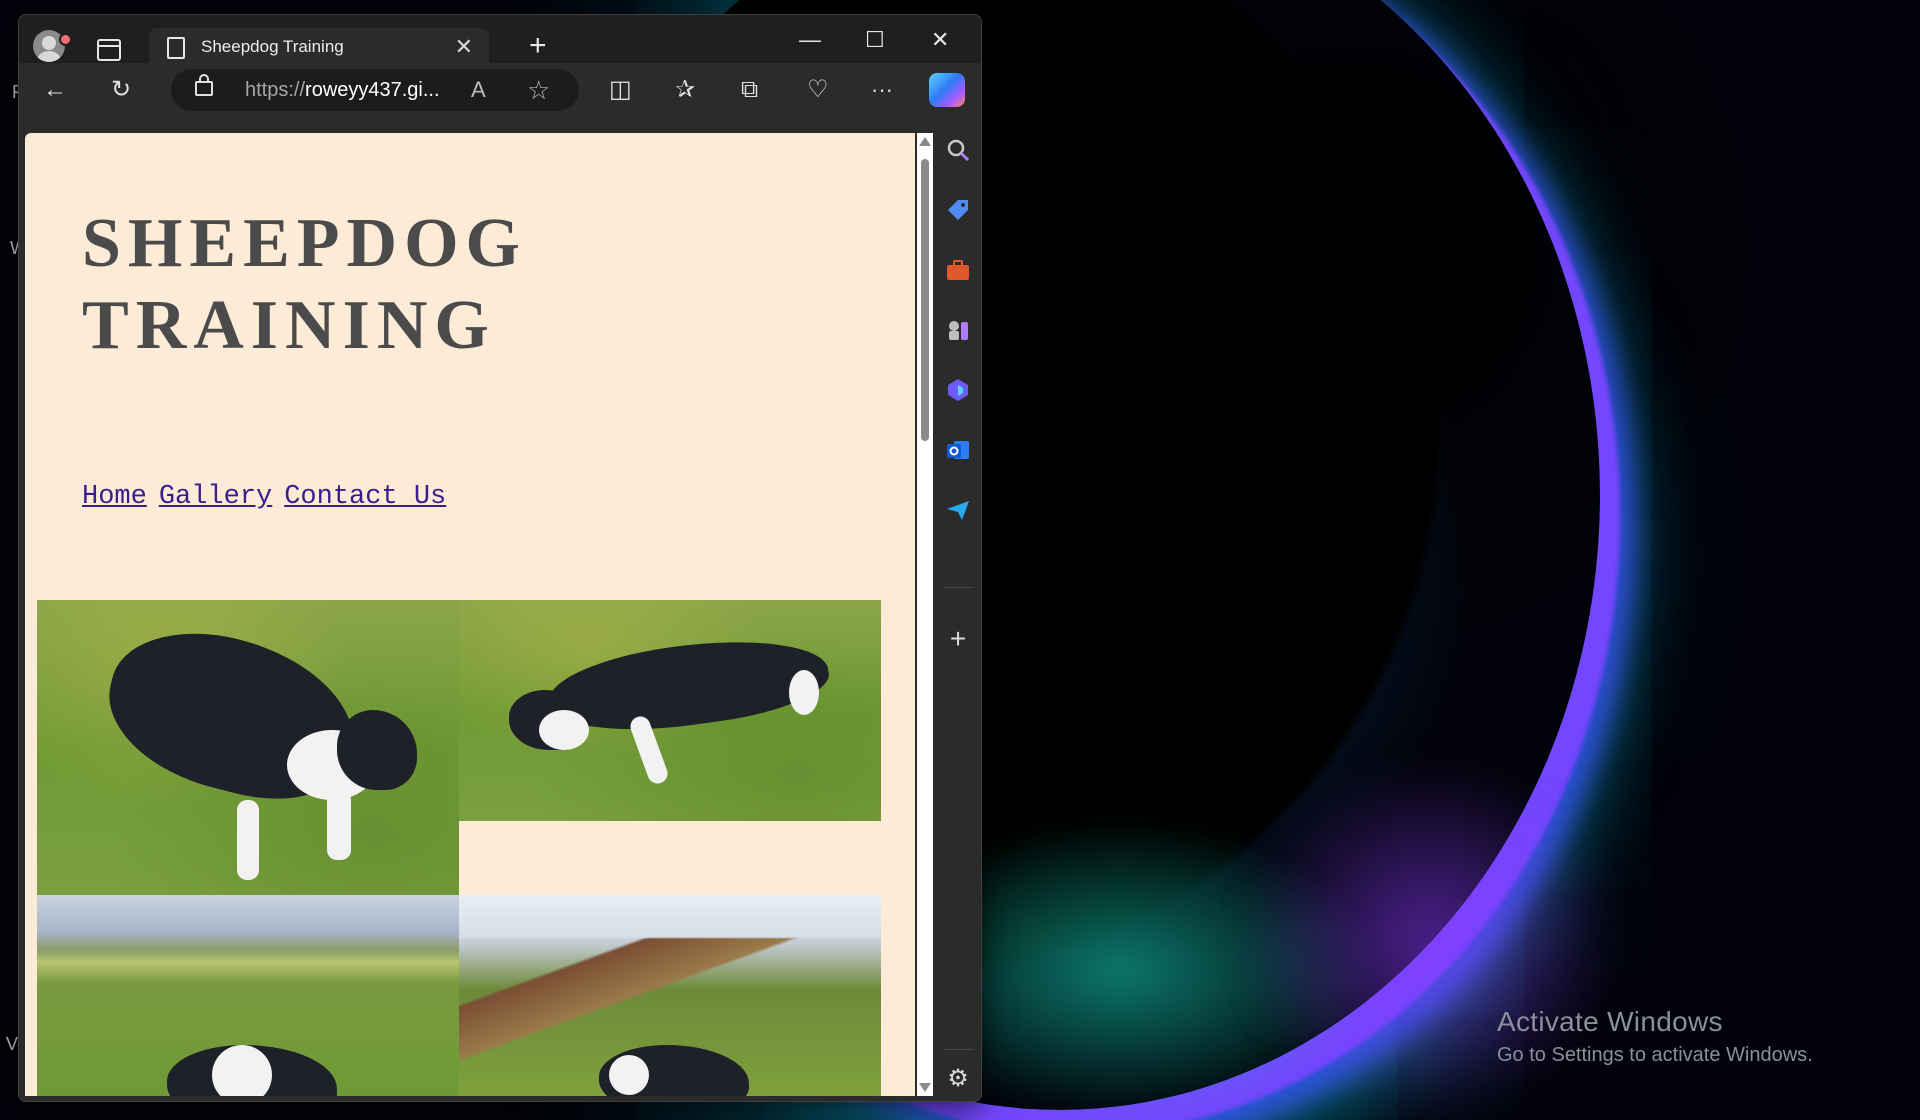 The width and height of the screenshot is (1920, 1120). I want to click on games-icon, so click(958, 330).